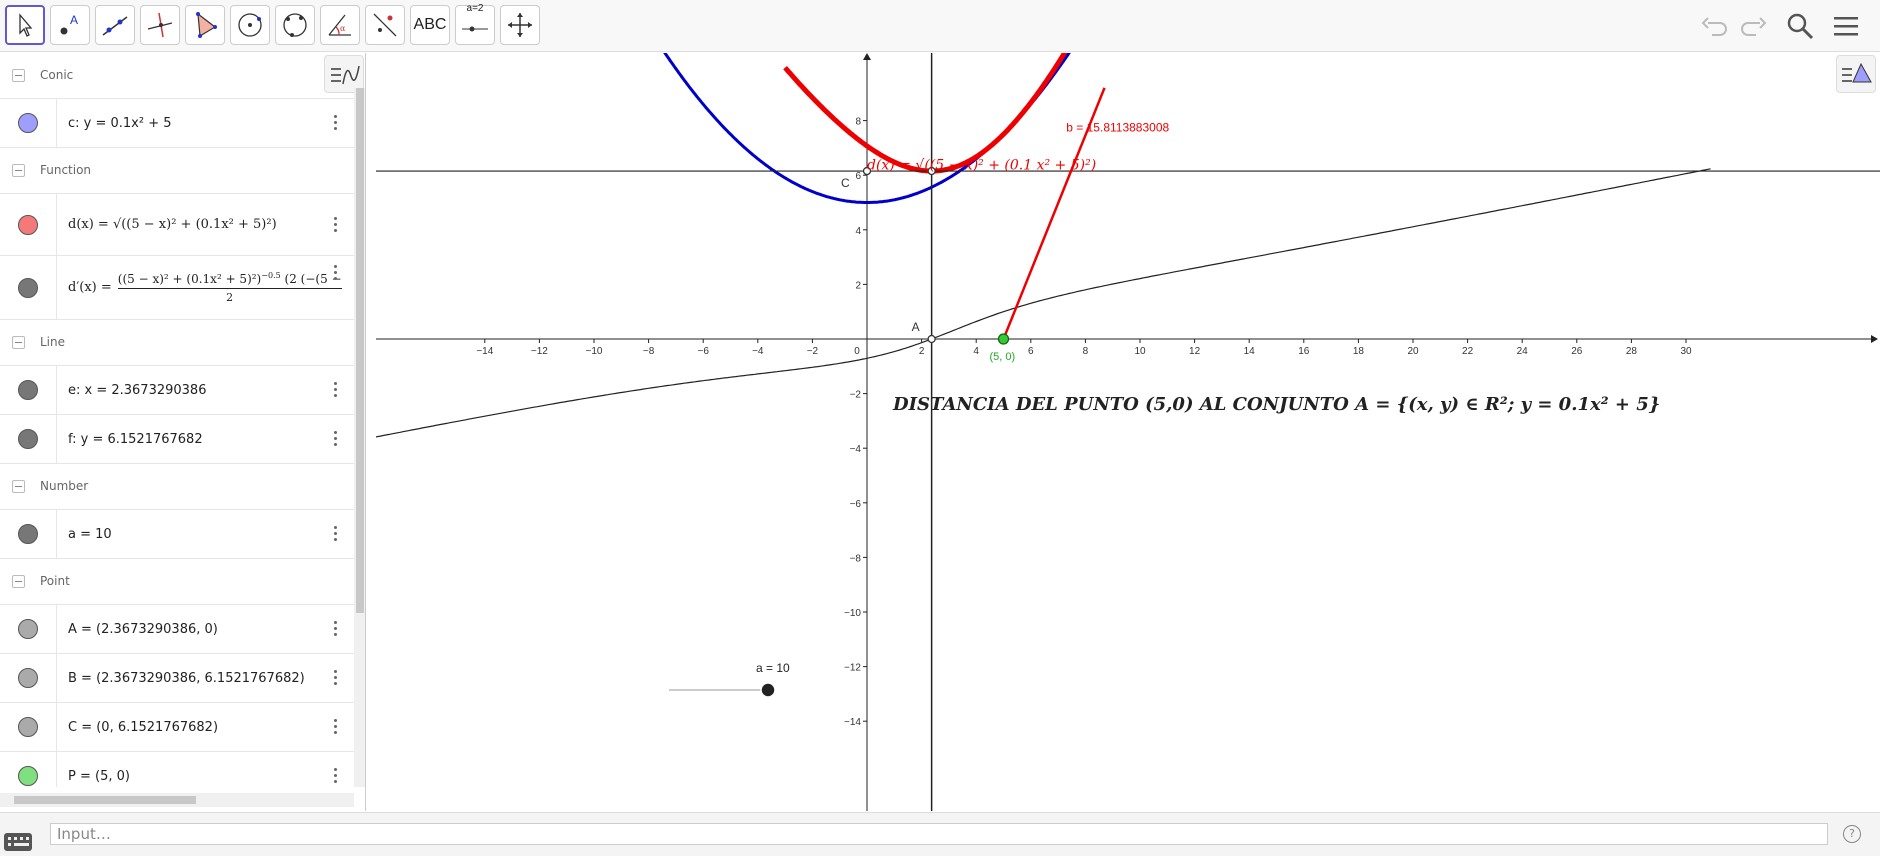  I want to click on circle-tool-button, so click(250, 25).